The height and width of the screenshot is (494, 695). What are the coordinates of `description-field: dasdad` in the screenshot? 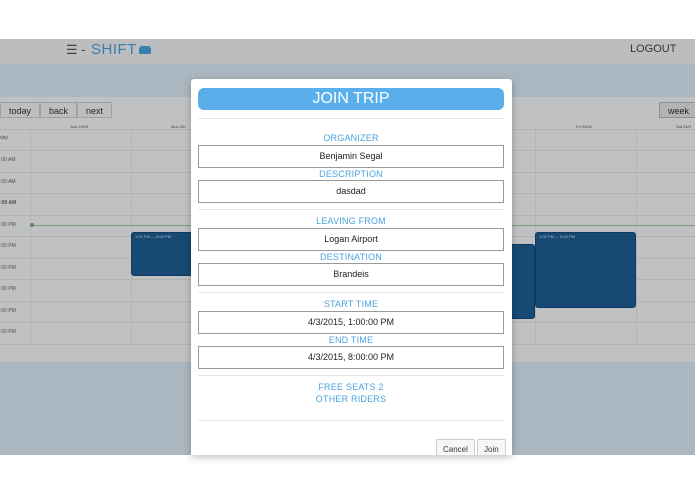 It's located at (351, 191).